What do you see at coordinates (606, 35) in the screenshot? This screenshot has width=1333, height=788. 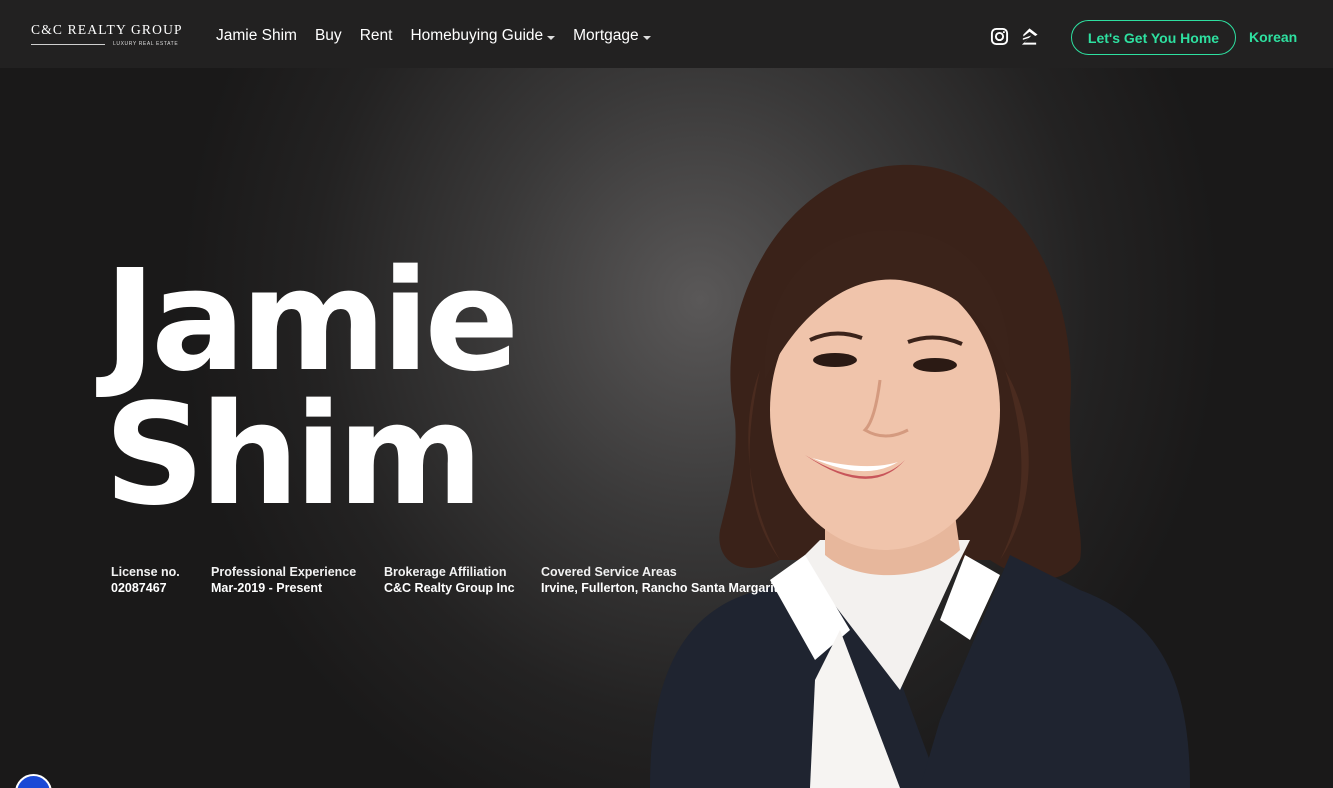 I see `nav-item-label: Mortgage` at bounding box center [606, 35].